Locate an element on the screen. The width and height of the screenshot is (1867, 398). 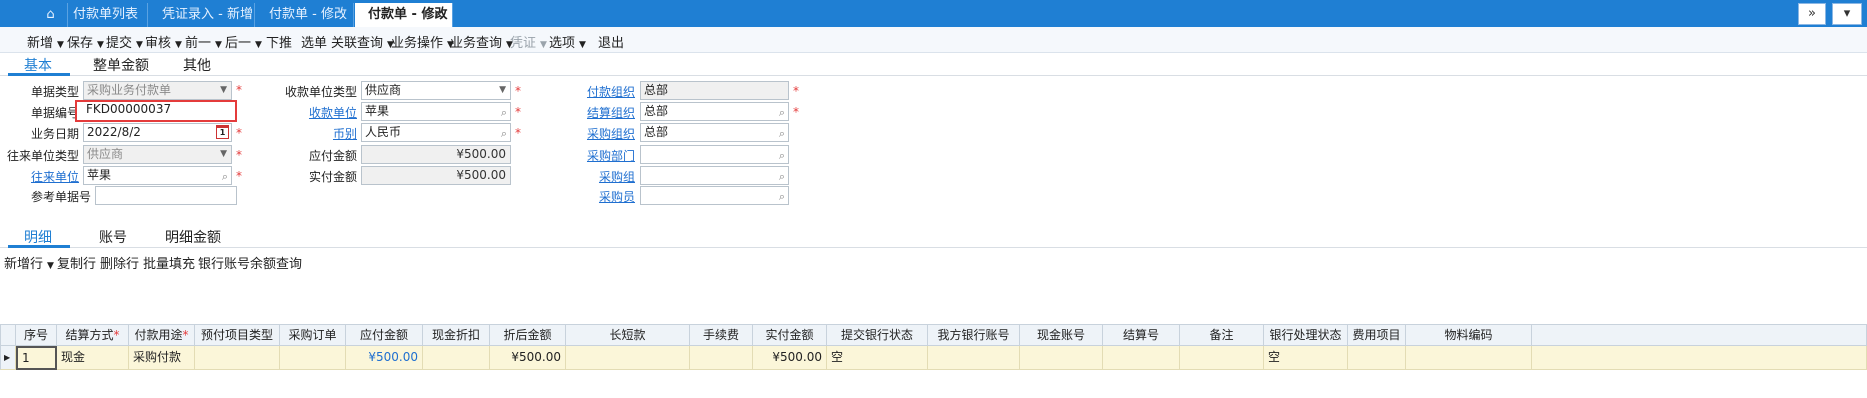
col-header: 现金账号 is located at coordinates (1061, 335).